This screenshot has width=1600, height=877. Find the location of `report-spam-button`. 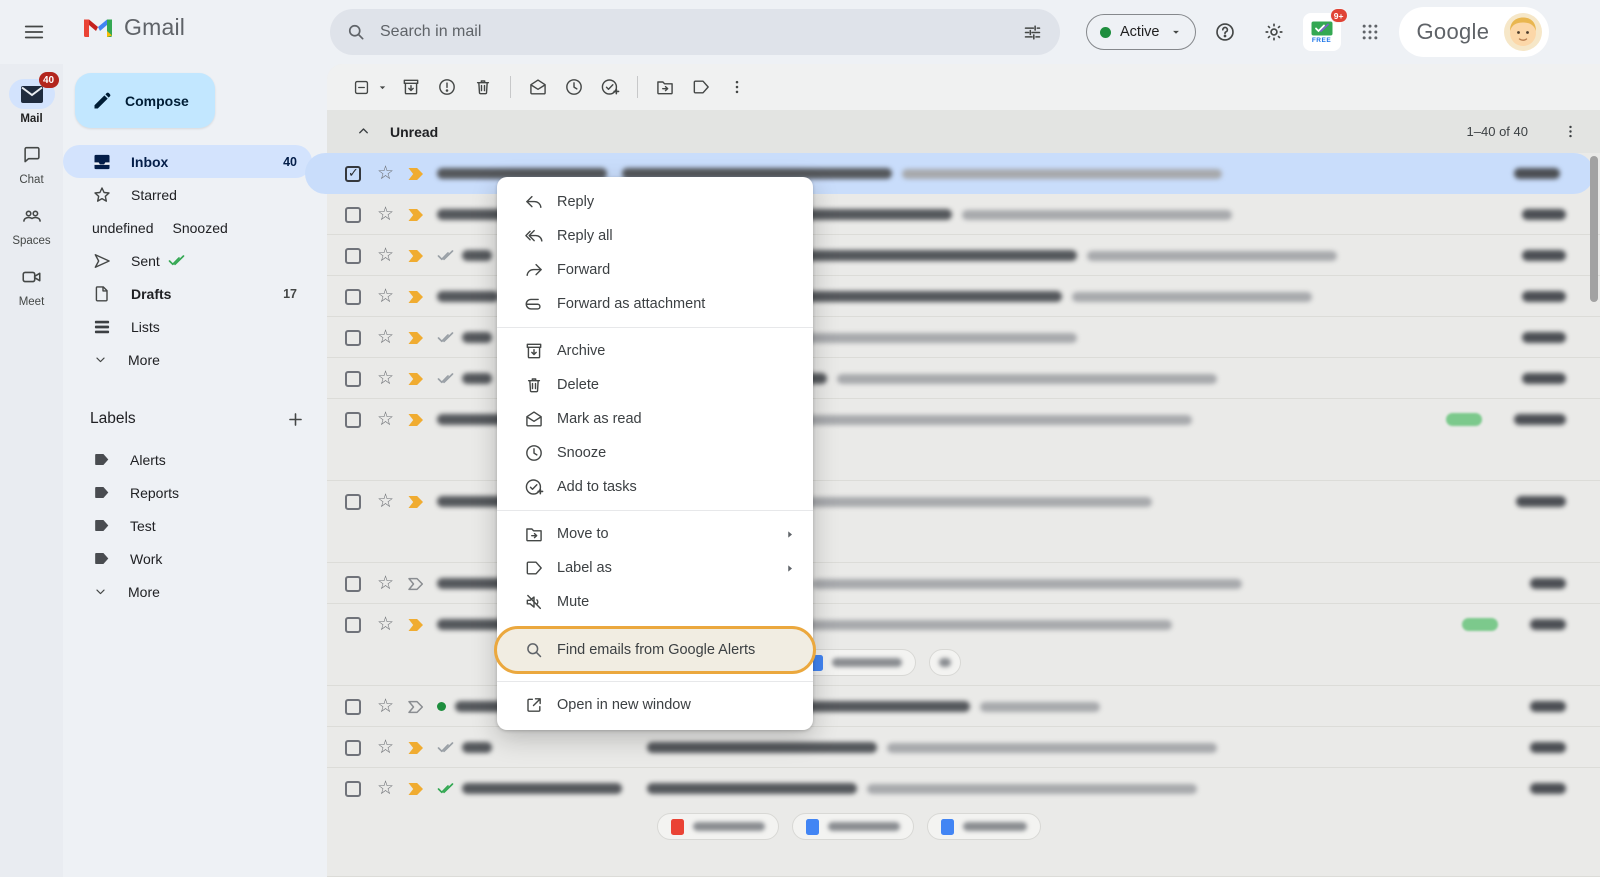

report-spam-button is located at coordinates (447, 87).